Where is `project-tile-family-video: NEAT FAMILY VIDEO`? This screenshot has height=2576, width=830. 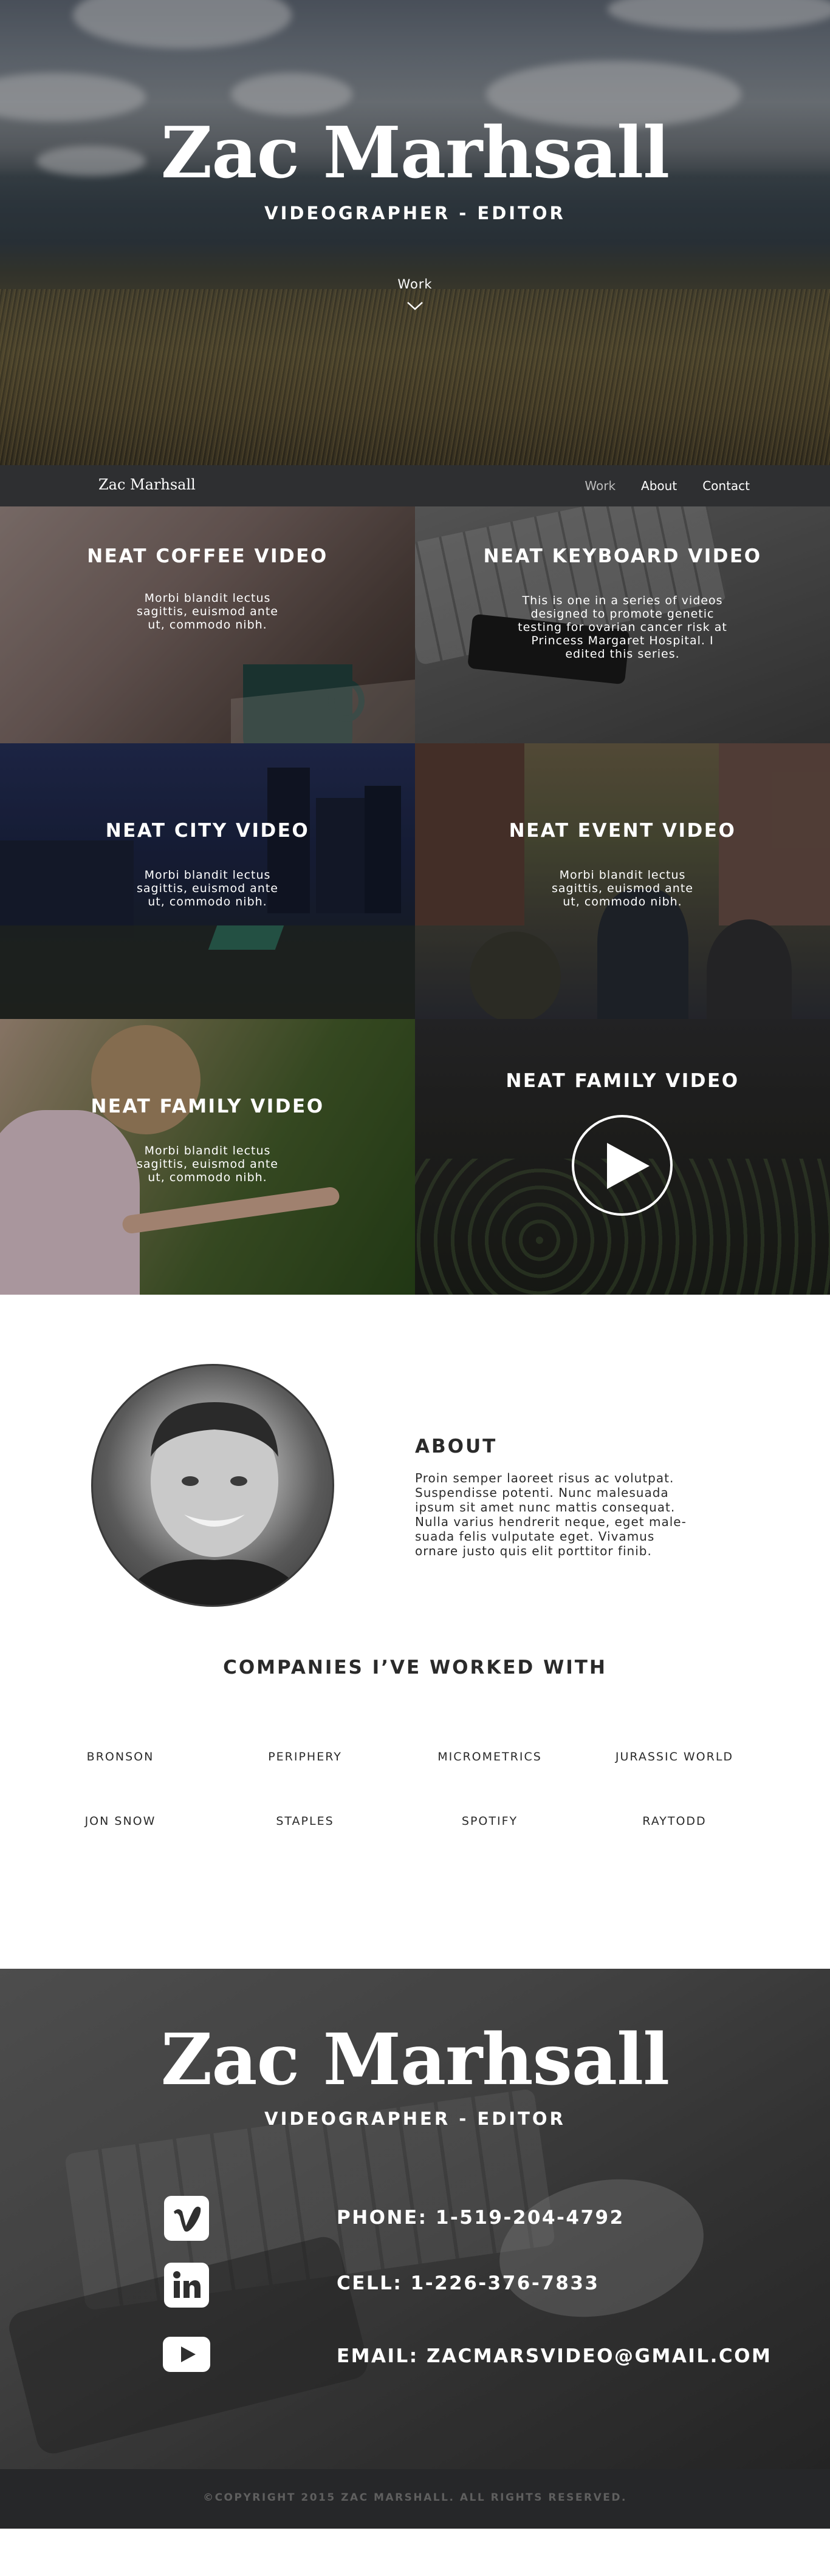
project-tile-family-video: NEAT FAMILY VIDEO is located at coordinates (622, 1157).